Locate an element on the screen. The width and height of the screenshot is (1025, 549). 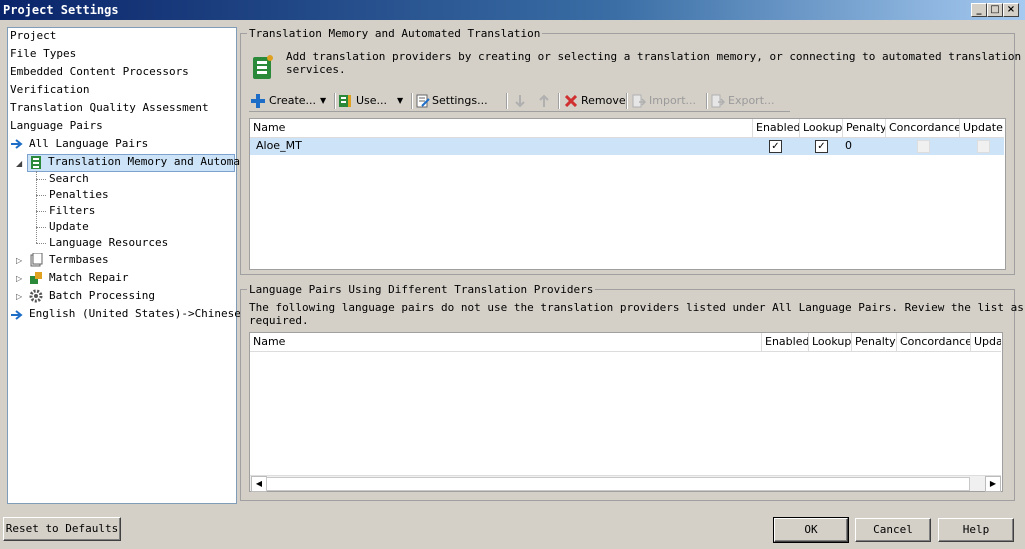
arrow-down-icon is located at coordinates (520, 101).